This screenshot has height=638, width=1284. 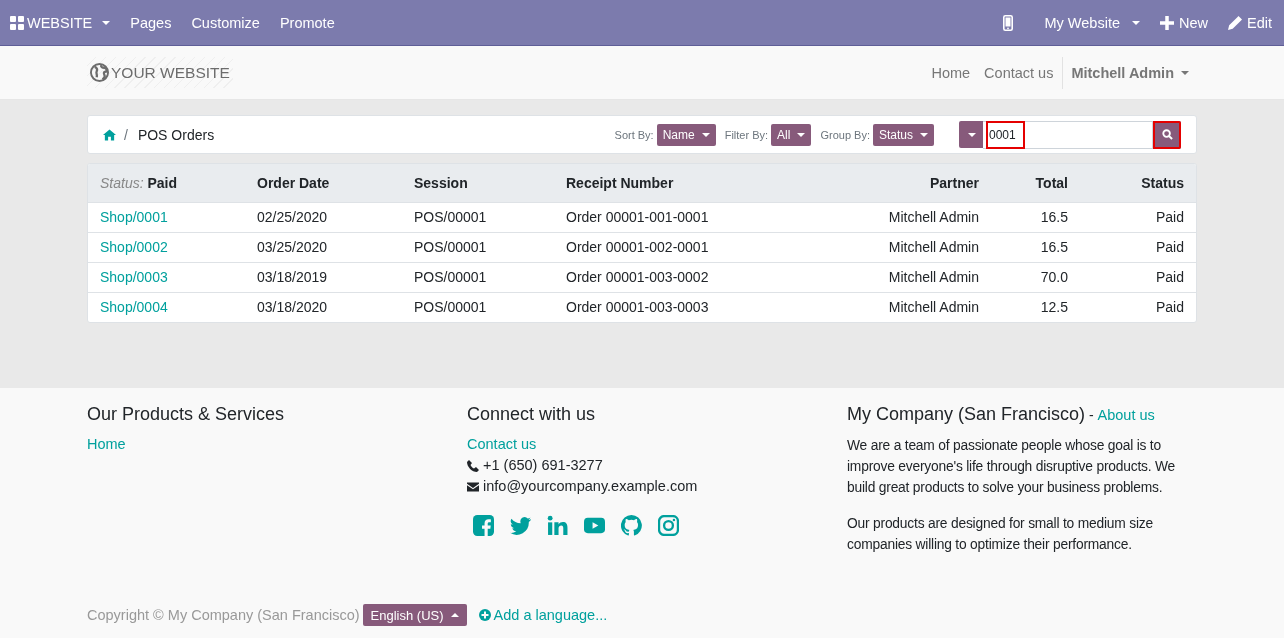 I want to click on table-cell: Order 00001-001-0001, so click(x=684, y=217).